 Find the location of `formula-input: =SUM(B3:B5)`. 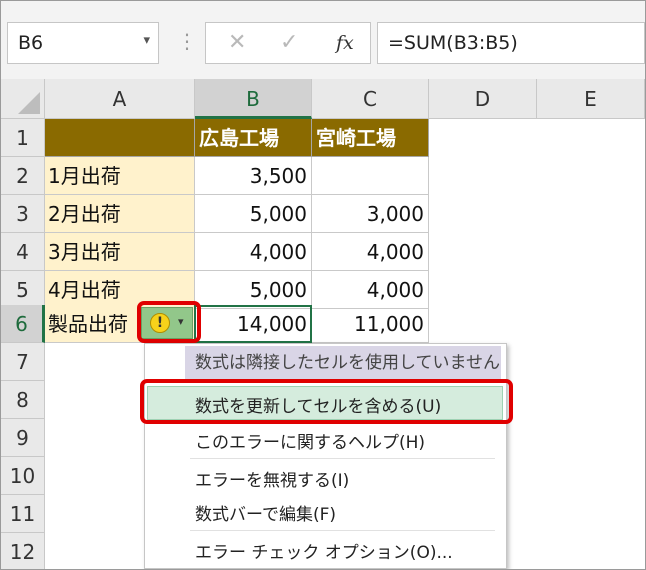

formula-input: =SUM(B3:B5) is located at coordinates (511, 43).